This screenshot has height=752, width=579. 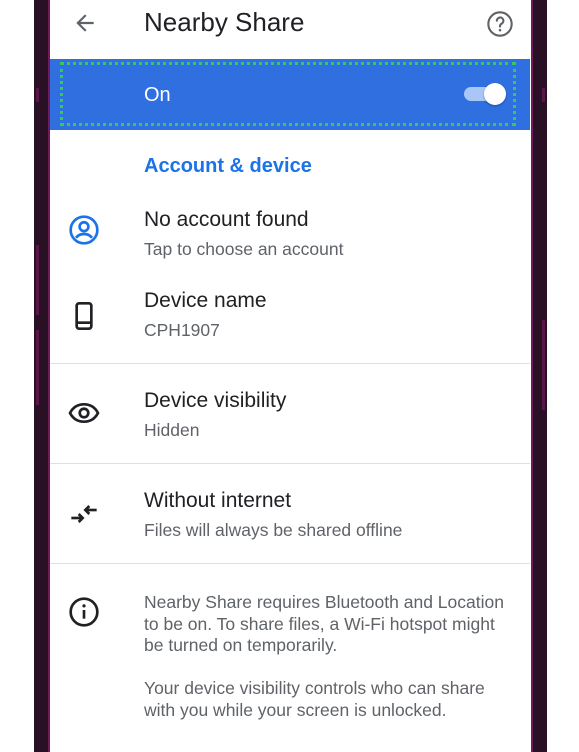 What do you see at coordinates (224, 22) in the screenshot?
I see `page-title: Nearby Share` at bounding box center [224, 22].